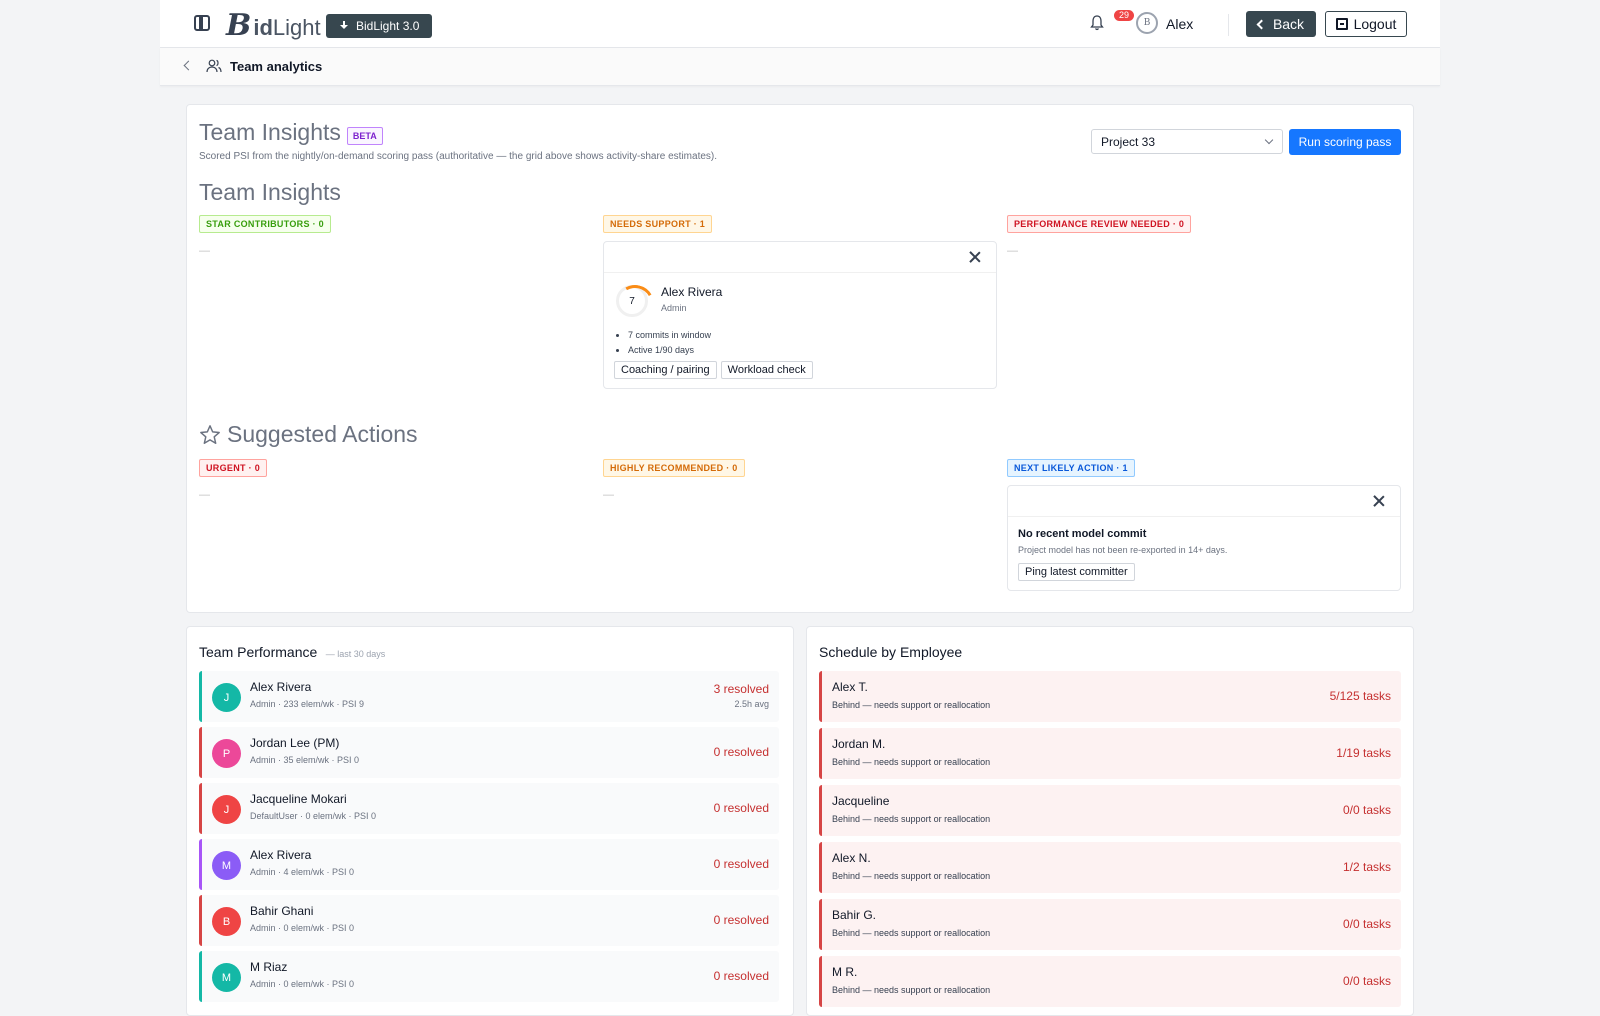 This screenshot has width=1600, height=1016. What do you see at coordinates (665, 370) in the screenshot?
I see `coaching-chip: Coaching / pairing` at bounding box center [665, 370].